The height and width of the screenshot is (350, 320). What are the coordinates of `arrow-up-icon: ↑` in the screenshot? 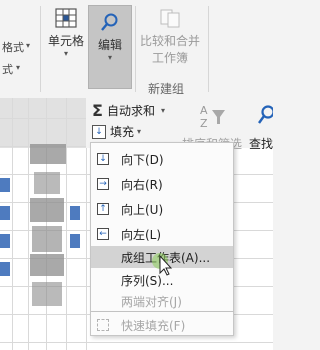 It's located at (103, 209).